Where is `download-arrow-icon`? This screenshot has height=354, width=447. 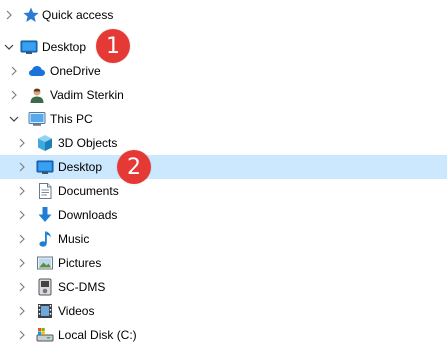 download-arrow-icon is located at coordinates (45, 215).